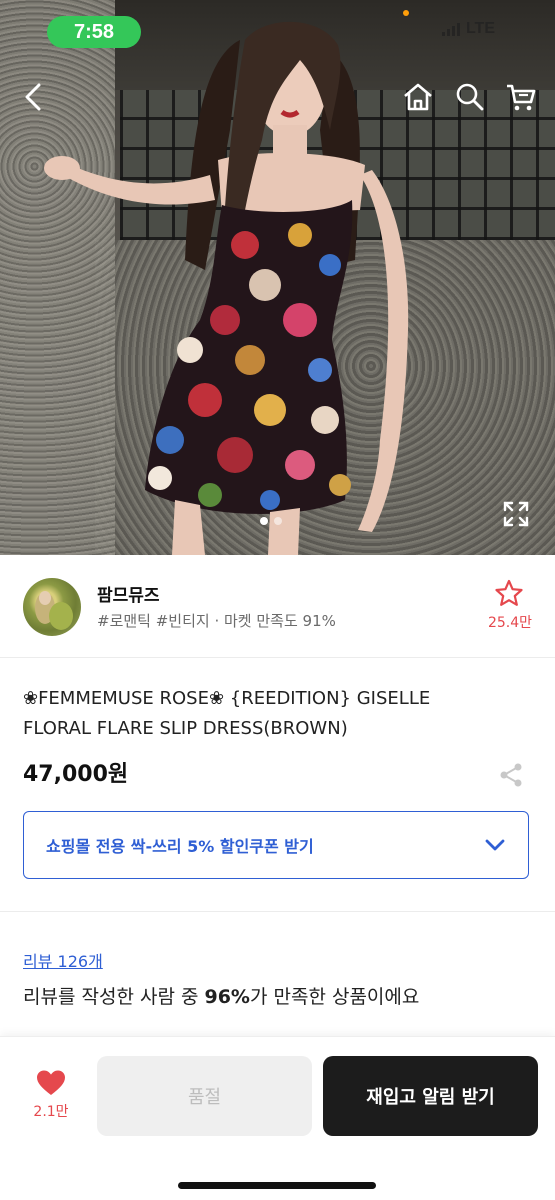  I want to click on review-section: 리뷰 126개 리뷰를 작성한 사람 중 96%가 만족한 상품이에요, so click(277, 974).